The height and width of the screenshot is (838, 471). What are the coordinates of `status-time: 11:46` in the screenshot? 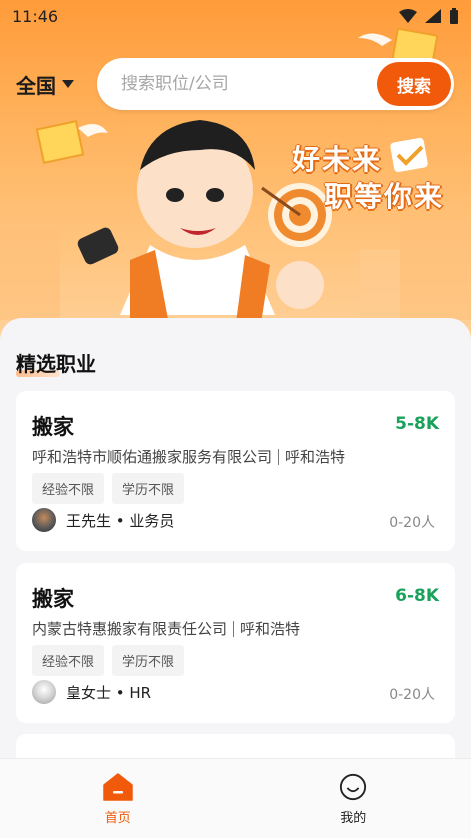 It's located at (35, 16).